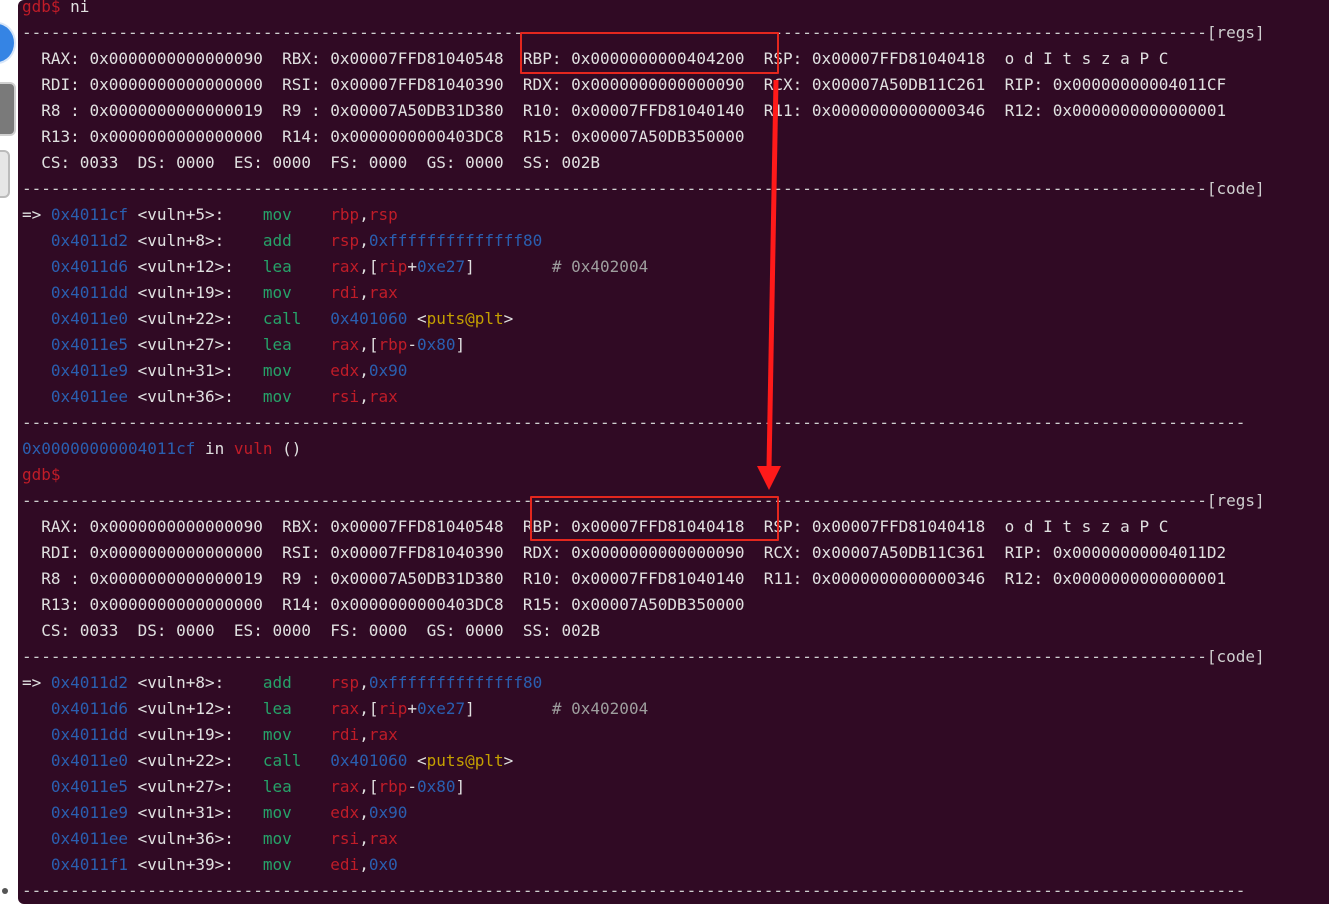  What do you see at coordinates (80, 8) in the screenshot?
I see `command-text: ni` at bounding box center [80, 8].